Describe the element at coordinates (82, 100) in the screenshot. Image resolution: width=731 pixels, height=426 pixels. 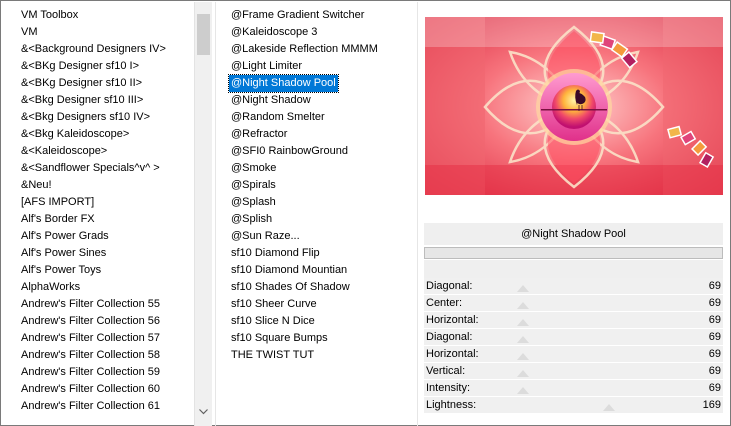
I see `category-item: &<Bkg Designer sf10 III>` at that location.